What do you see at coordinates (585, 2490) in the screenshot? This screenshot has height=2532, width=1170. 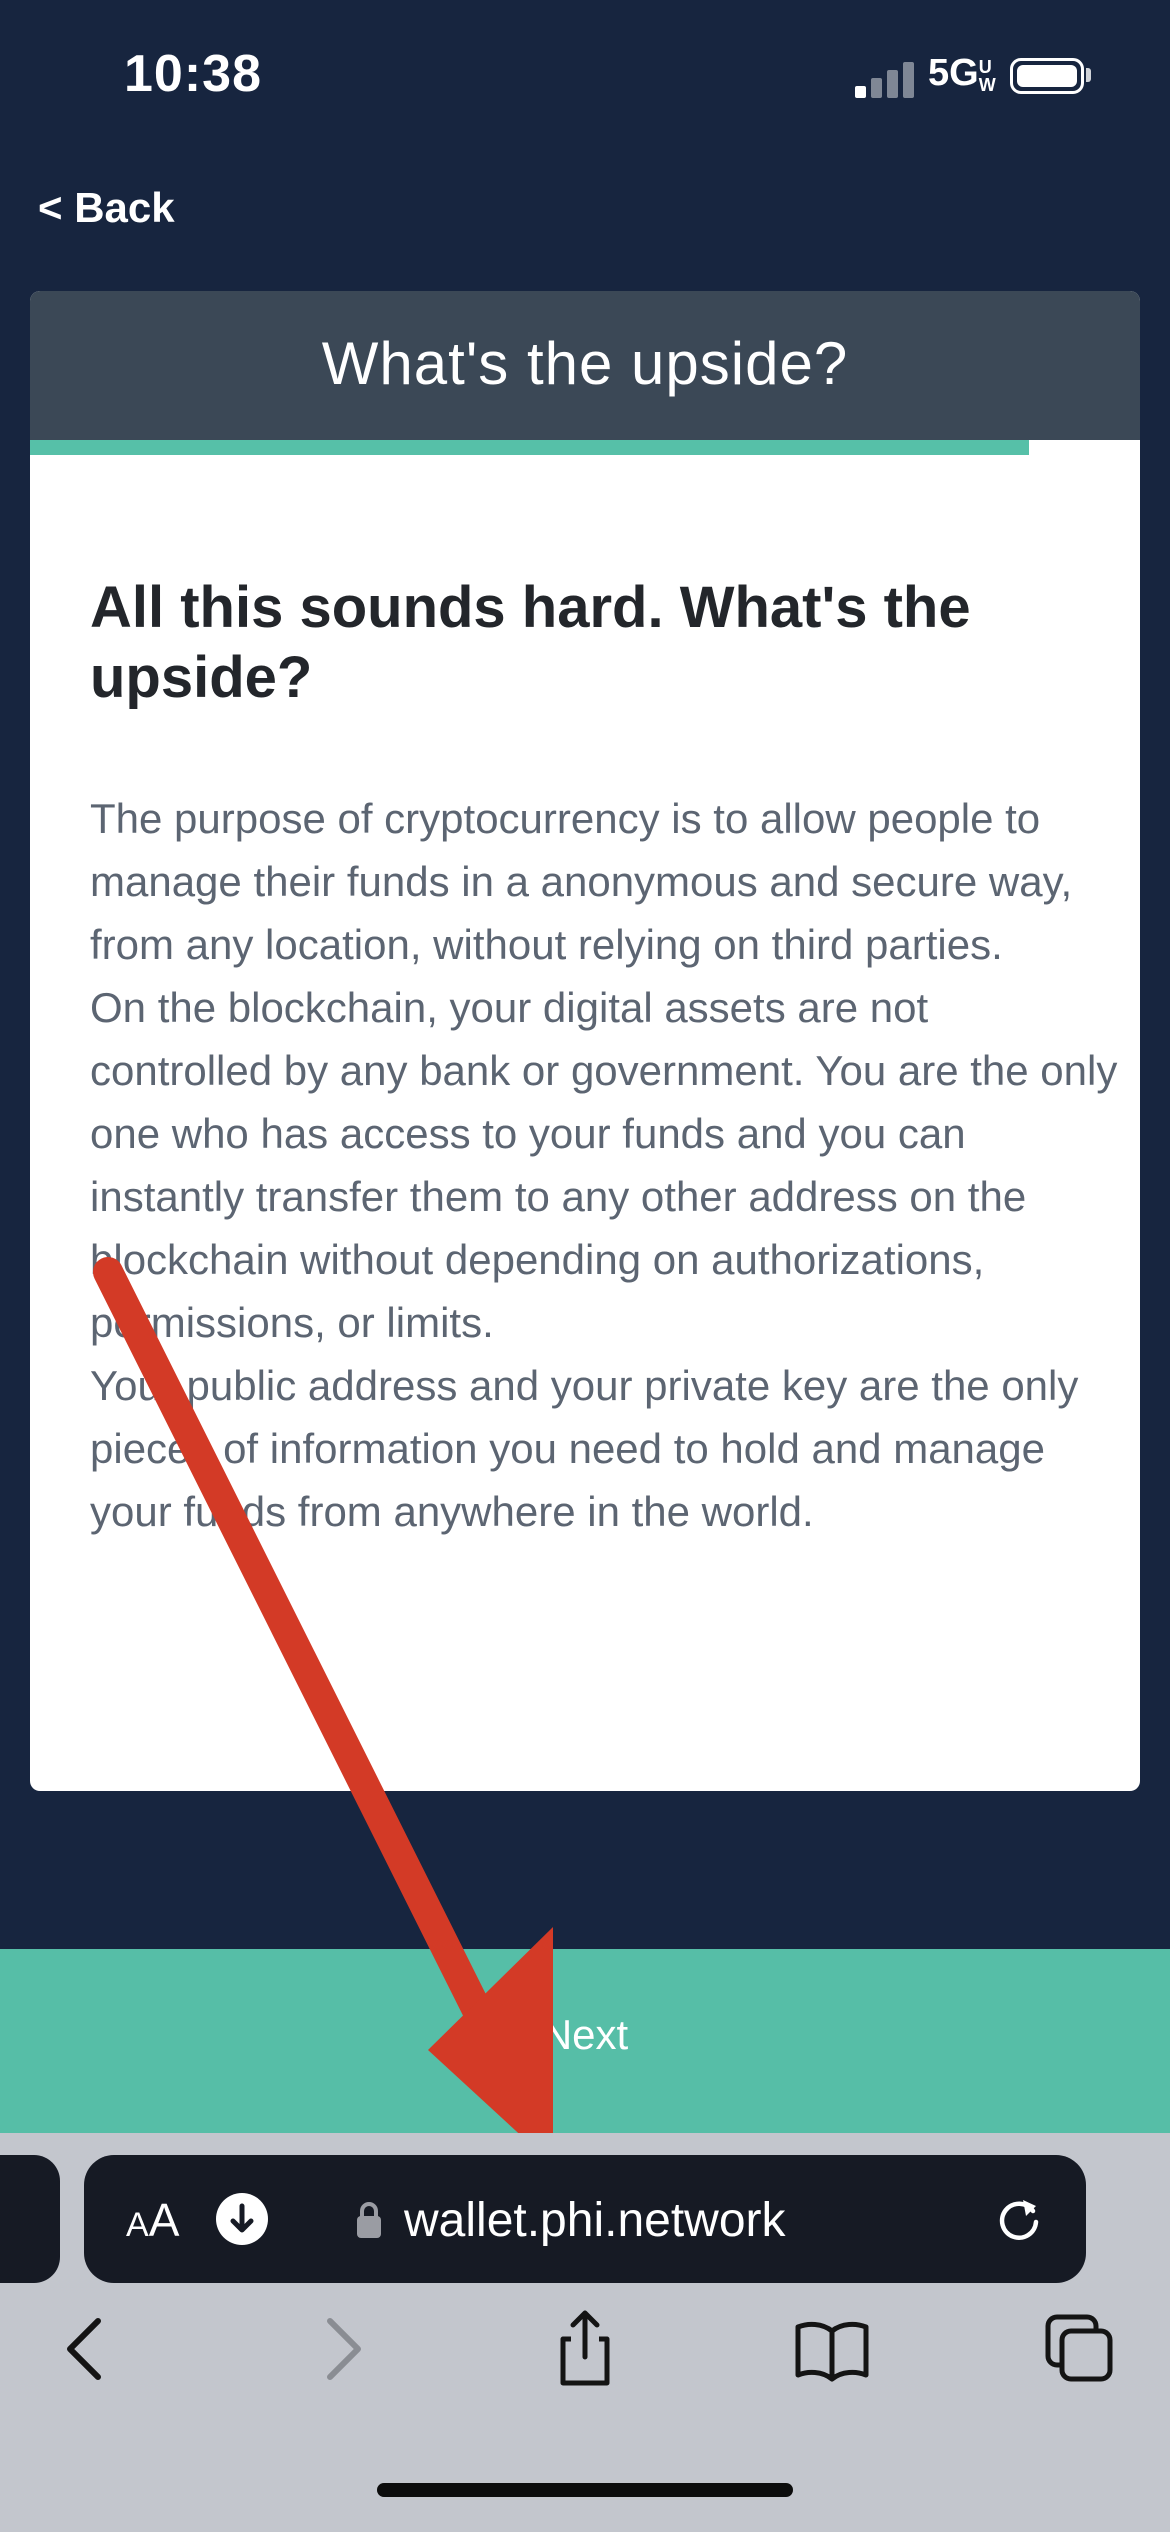 I see `home-indicator` at bounding box center [585, 2490].